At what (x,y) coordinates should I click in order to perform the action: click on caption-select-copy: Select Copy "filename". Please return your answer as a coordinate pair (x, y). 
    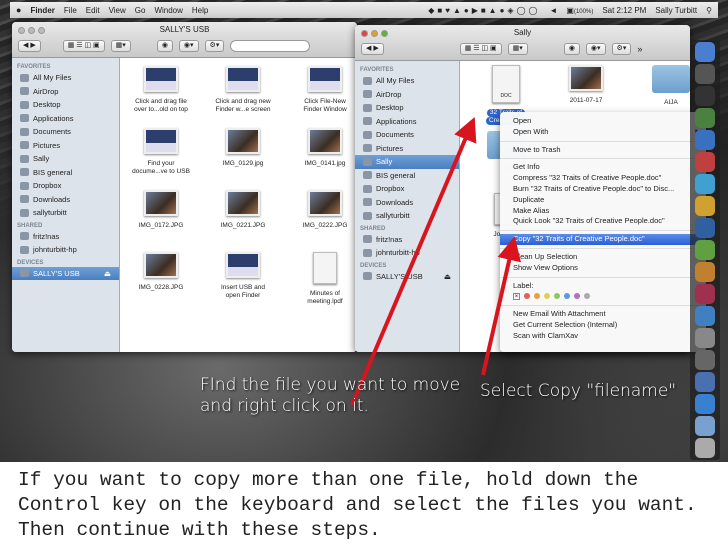
    Looking at the image, I should click on (578, 391).